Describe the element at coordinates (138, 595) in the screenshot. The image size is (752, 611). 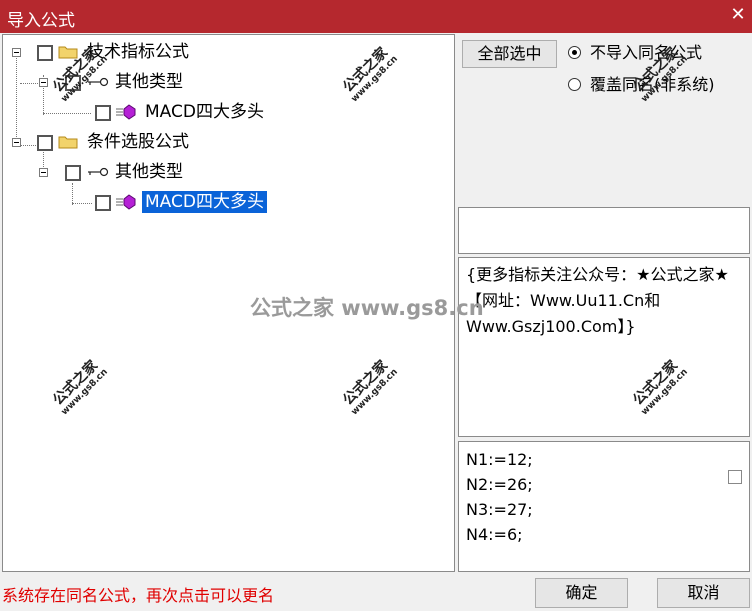
I see `status-message: 系统存在同名公式，再次点击可以更名` at that location.